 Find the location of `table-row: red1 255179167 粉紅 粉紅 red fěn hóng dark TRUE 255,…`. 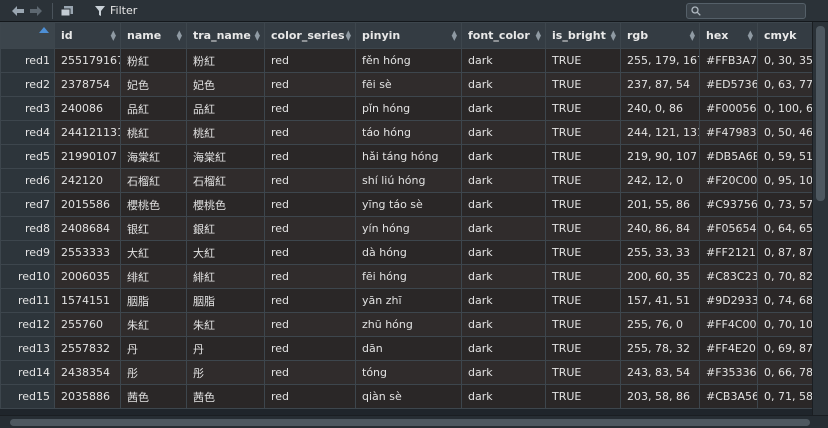

table-row: red1 255179167 粉紅 粉紅 red fěn hóng dark TRUE 255,… is located at coordinates (406, 60).